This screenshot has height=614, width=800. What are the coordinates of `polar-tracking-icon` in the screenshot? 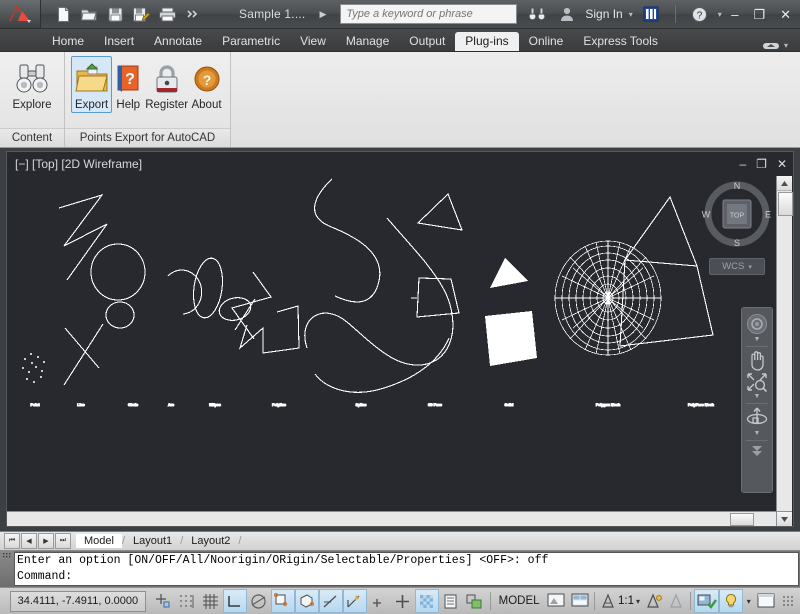 It's located at (259, 601).